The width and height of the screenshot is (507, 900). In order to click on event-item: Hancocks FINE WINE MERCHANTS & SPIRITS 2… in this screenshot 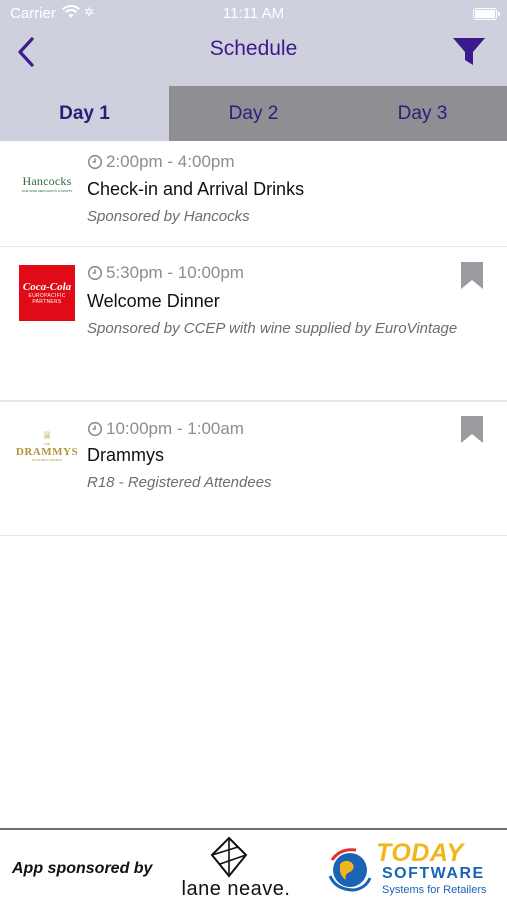, I will do `click(253, 194)`.